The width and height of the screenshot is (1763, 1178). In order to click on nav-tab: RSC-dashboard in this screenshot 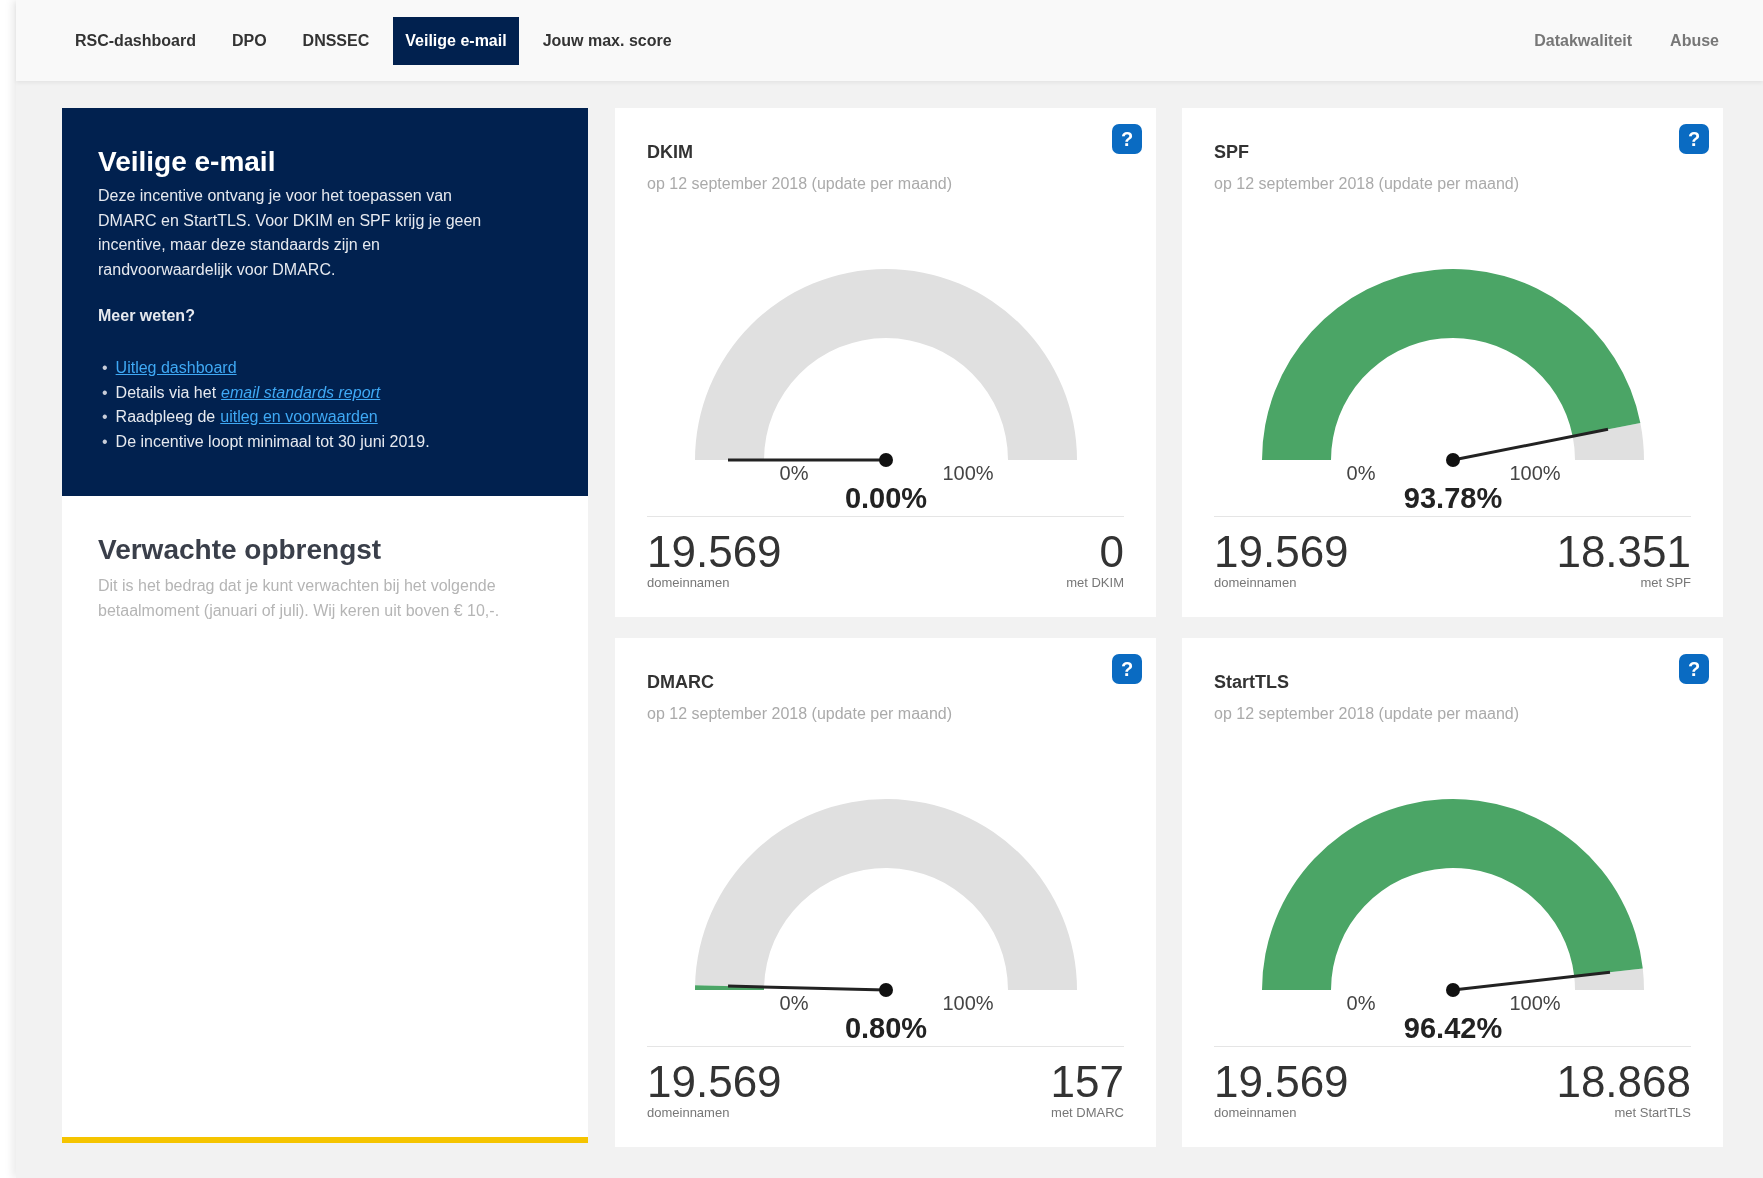, I will do `click(135, 40)`.